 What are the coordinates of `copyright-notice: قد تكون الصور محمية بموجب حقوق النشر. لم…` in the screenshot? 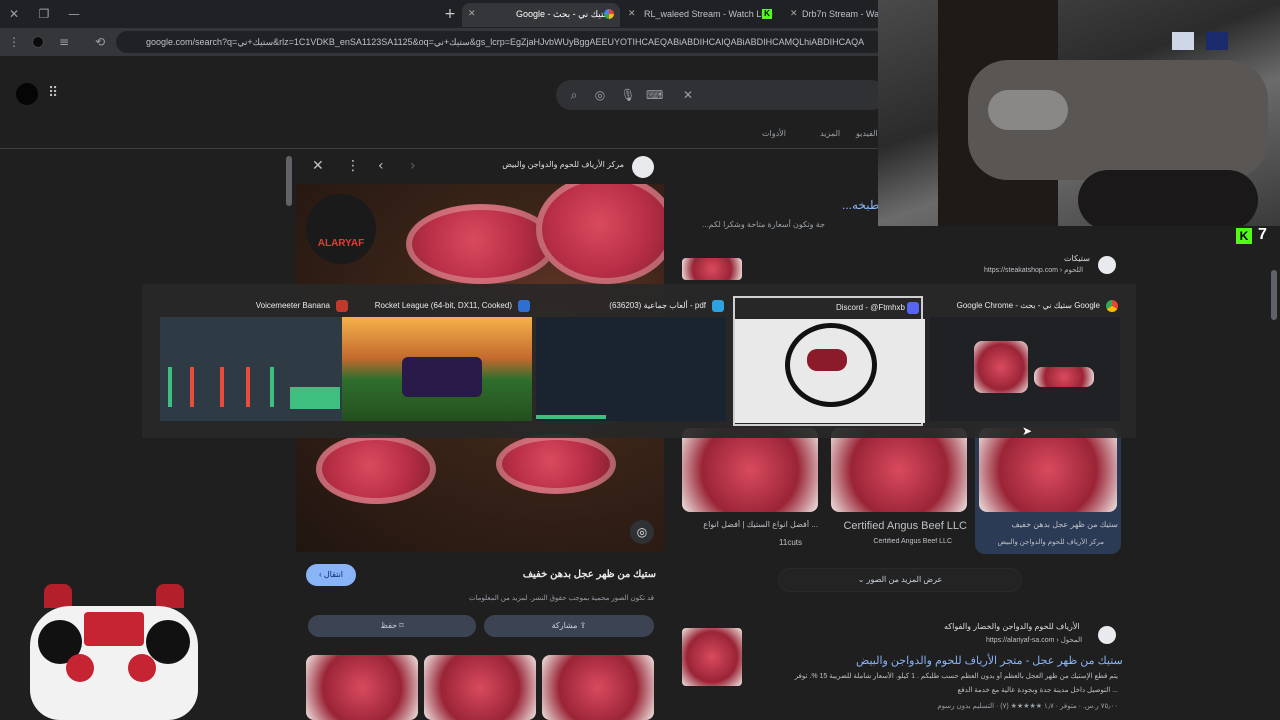 It's located at (561, 598).